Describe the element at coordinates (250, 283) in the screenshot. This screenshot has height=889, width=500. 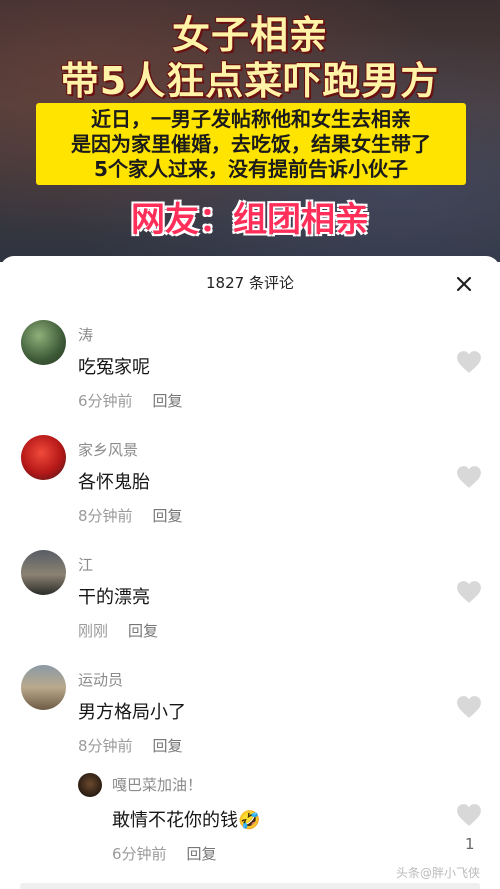
I see `comment-count-title: 1827 条评论` at that location.